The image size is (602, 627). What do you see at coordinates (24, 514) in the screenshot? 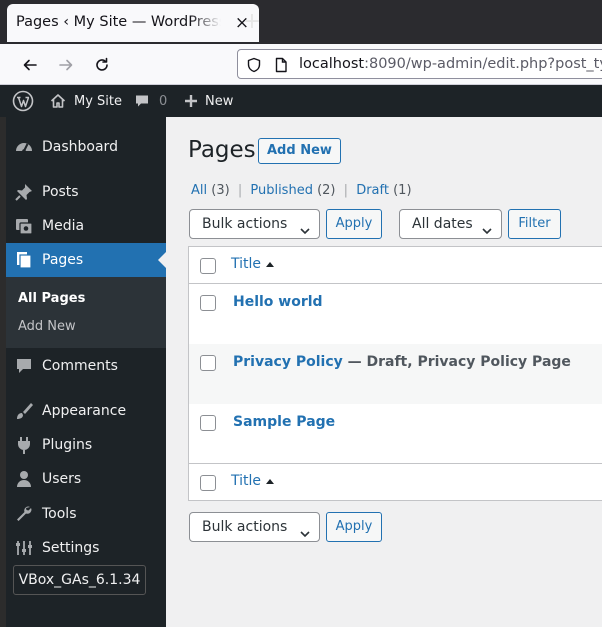
I see `wrench-icon` at bounding box center [24, 514].